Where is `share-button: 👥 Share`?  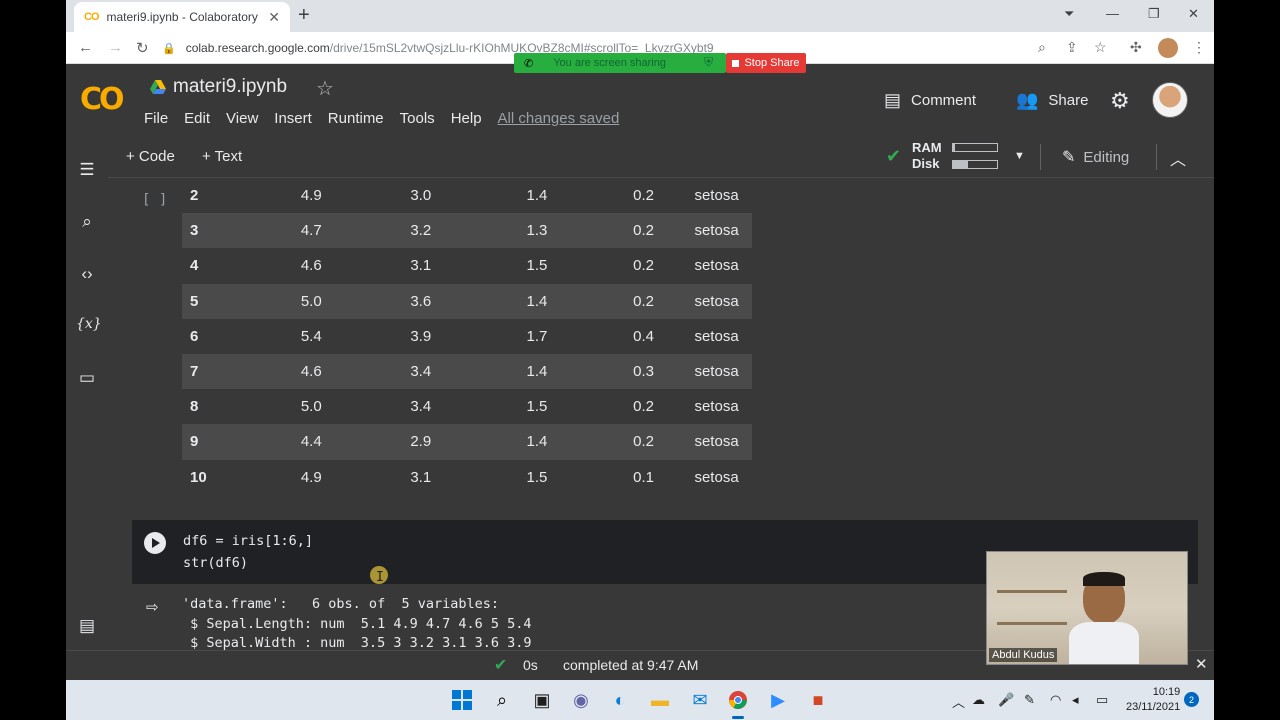 share-button: 👥 Share is located at coordinates (1052, 100).